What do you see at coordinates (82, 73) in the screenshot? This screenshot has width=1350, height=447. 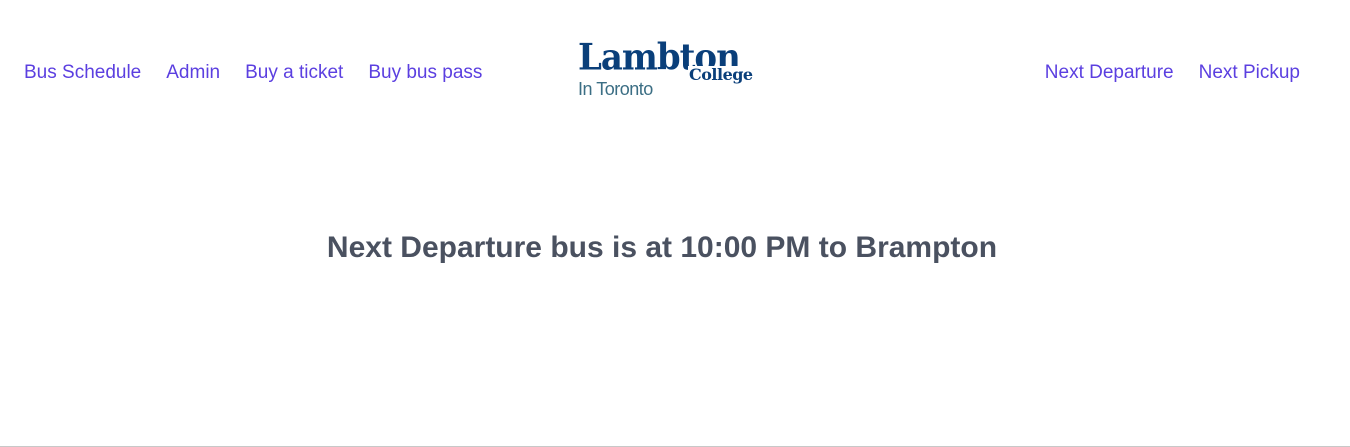 I see `nav-link-bus-schedule: Bus Schedule` at bounding box center [82, 73].